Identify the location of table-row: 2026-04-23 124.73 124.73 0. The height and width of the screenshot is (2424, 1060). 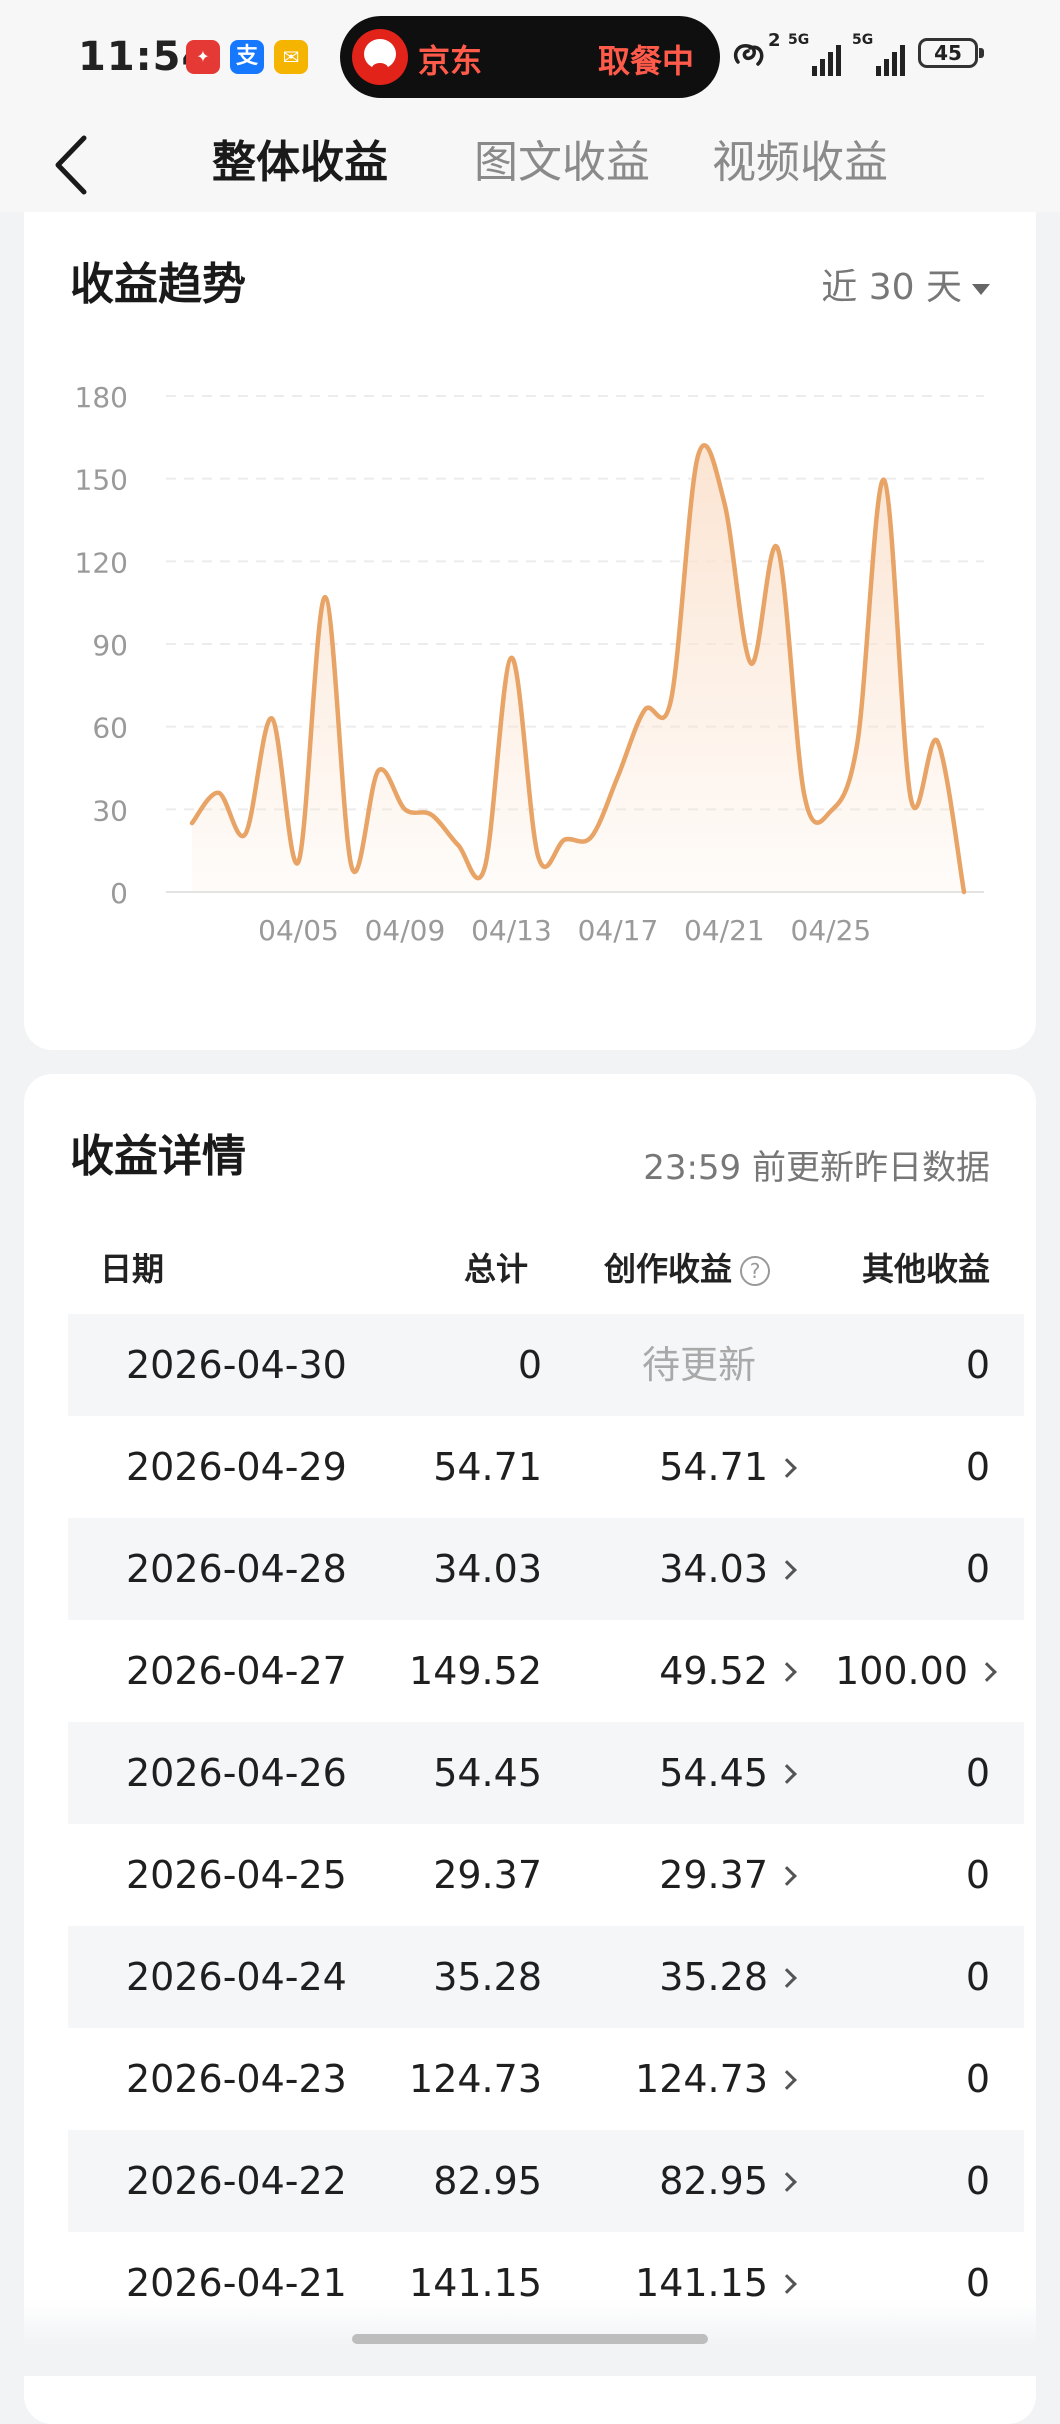
(546, 2079).